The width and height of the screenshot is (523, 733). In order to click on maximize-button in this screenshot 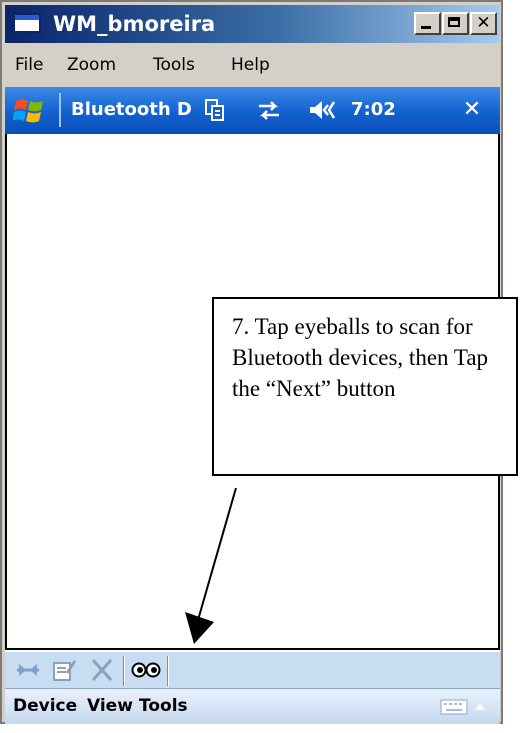, I will do `click(455, 23)`.